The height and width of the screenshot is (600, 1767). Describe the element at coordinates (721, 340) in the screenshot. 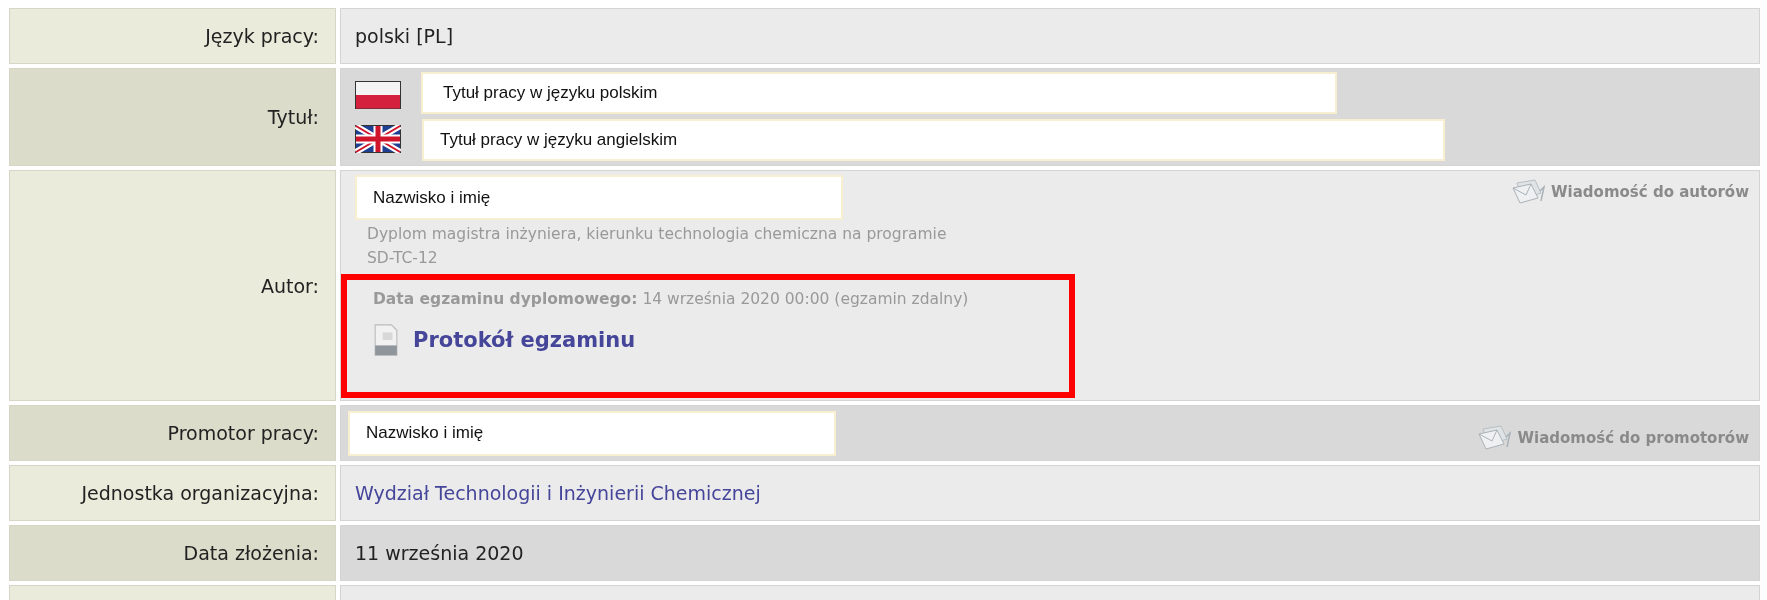

I see `protocol-link: Protokół egzaminu` at that location.